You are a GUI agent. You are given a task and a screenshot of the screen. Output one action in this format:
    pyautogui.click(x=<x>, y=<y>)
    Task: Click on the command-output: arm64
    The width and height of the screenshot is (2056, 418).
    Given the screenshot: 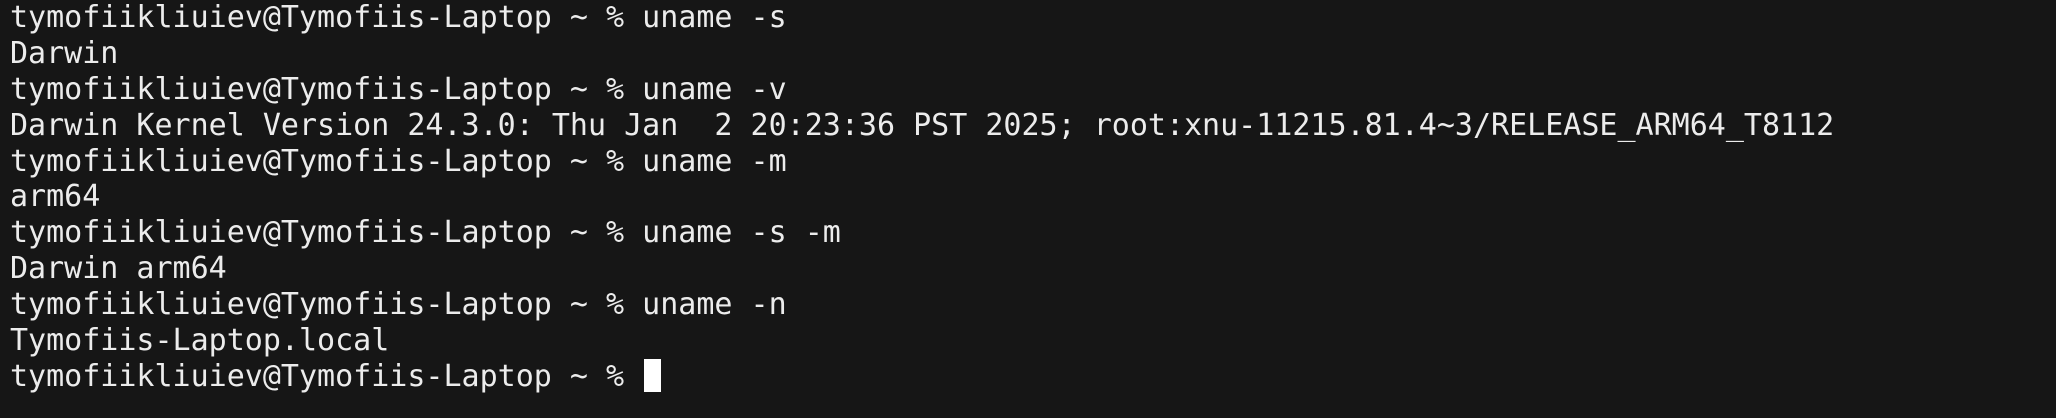 What is the action you would take?
    pyautogui.click(x=55, y=197)
    